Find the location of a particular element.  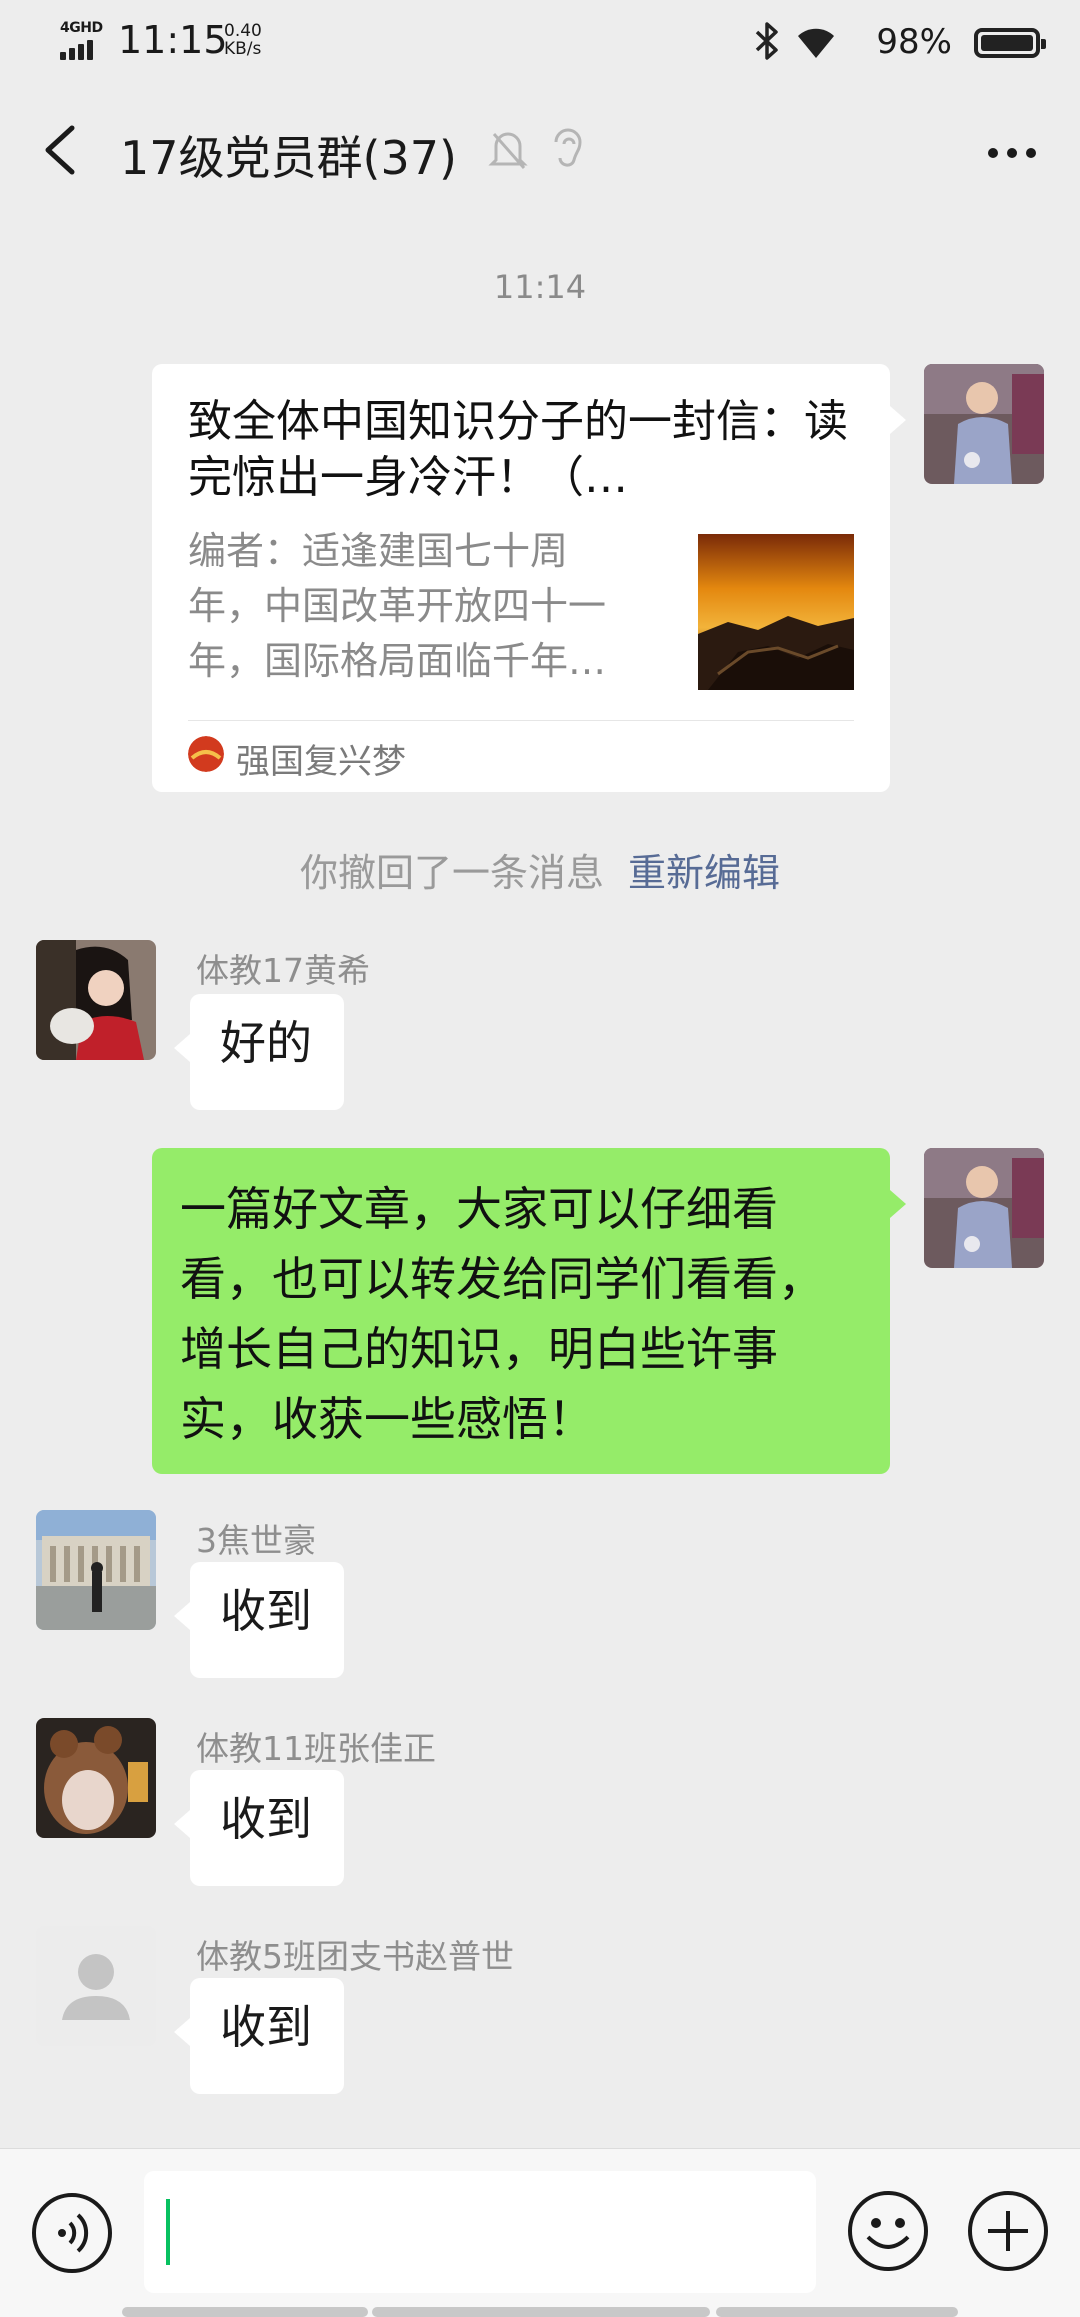

network-indicator: 4GHD is located at coordinates (82, 40).